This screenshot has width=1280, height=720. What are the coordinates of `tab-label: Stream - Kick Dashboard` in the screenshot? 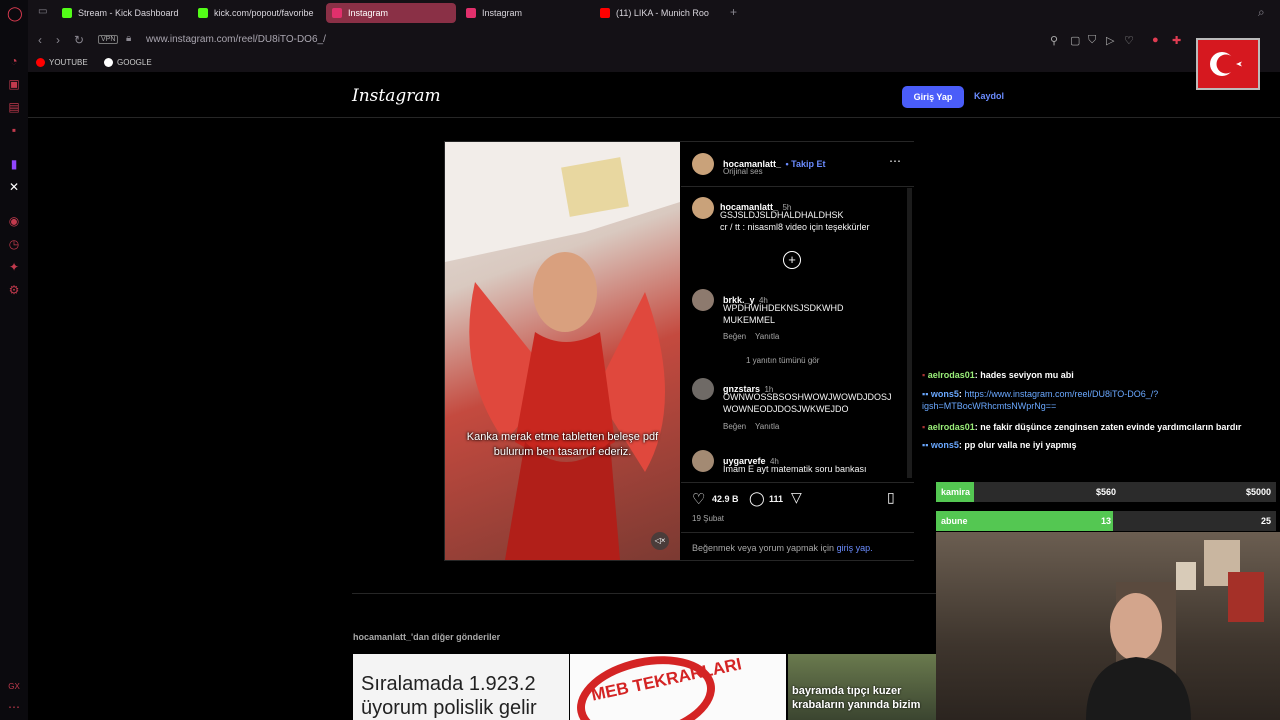 It's located at (128, 13).